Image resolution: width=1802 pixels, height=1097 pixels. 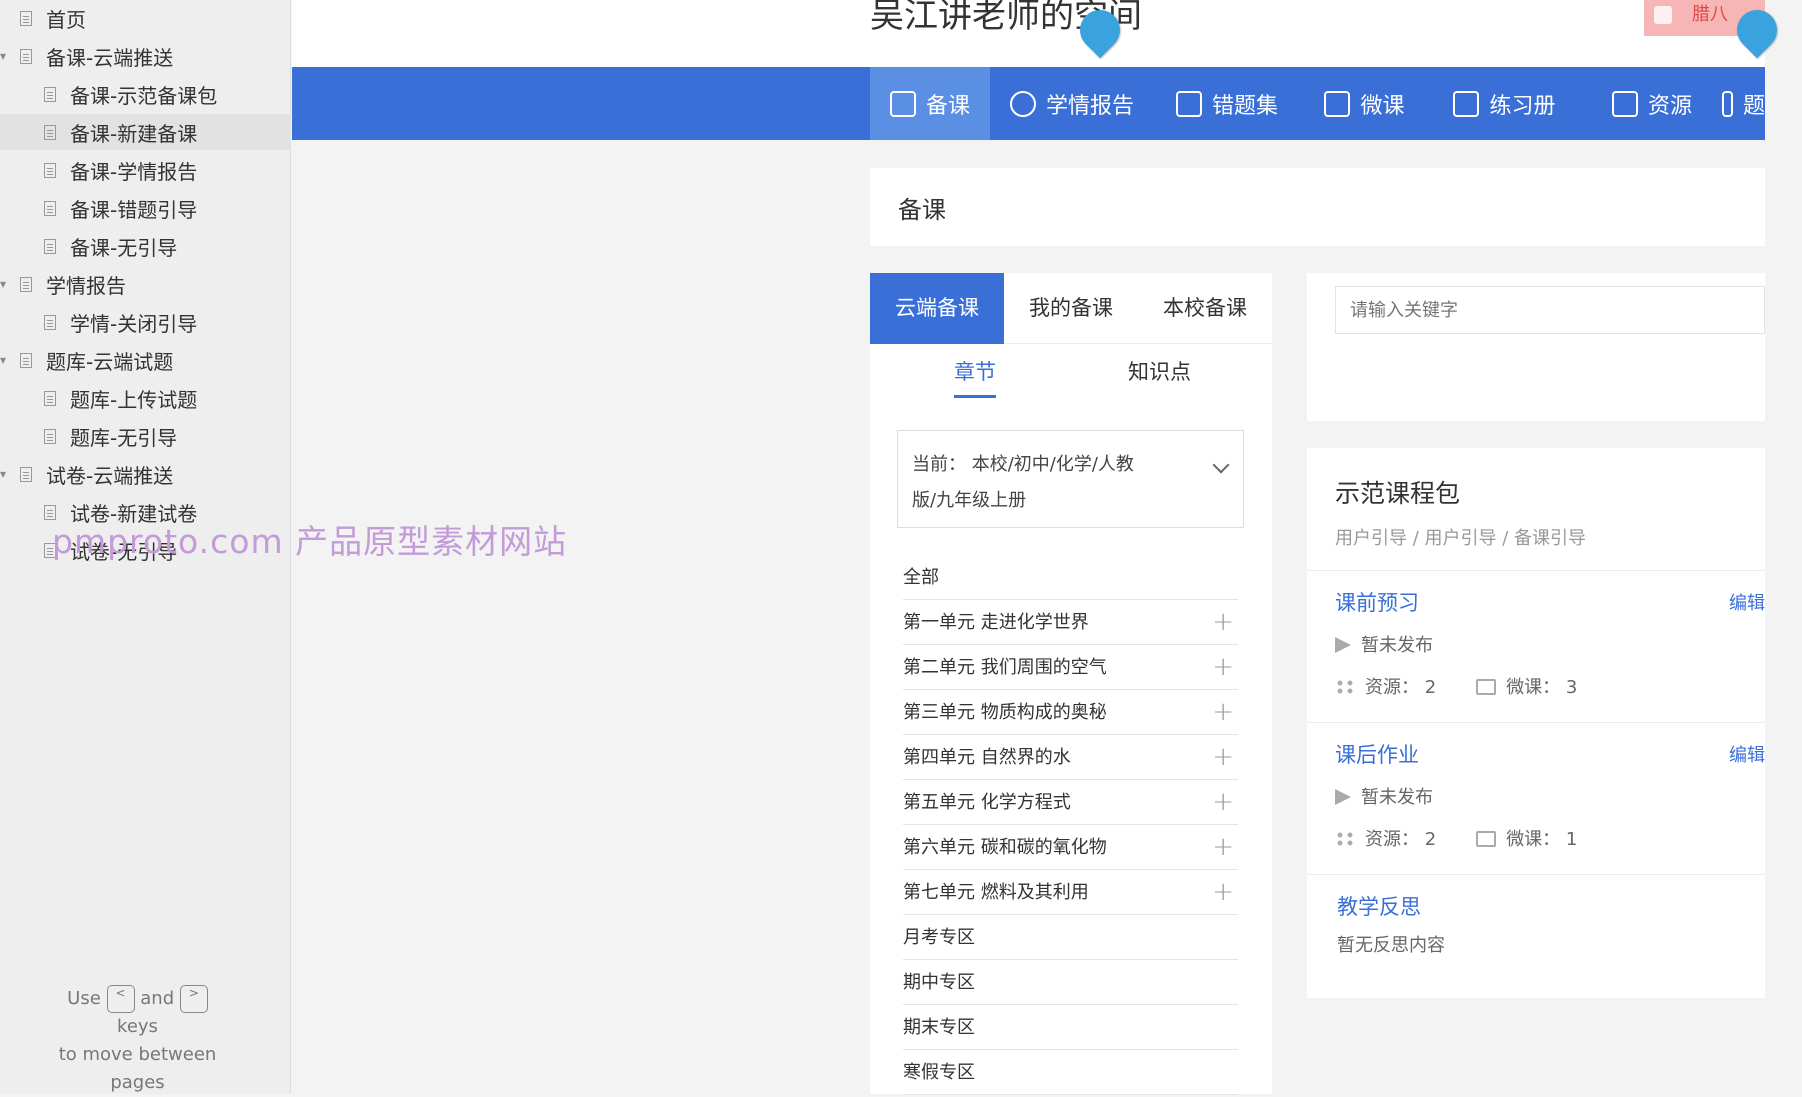 What do you see at coordinates (1070, 667) in the screenshot?
I see `chapter-row: 第二单元 我们周围的空气 +` at bounding box center [1070, 667].